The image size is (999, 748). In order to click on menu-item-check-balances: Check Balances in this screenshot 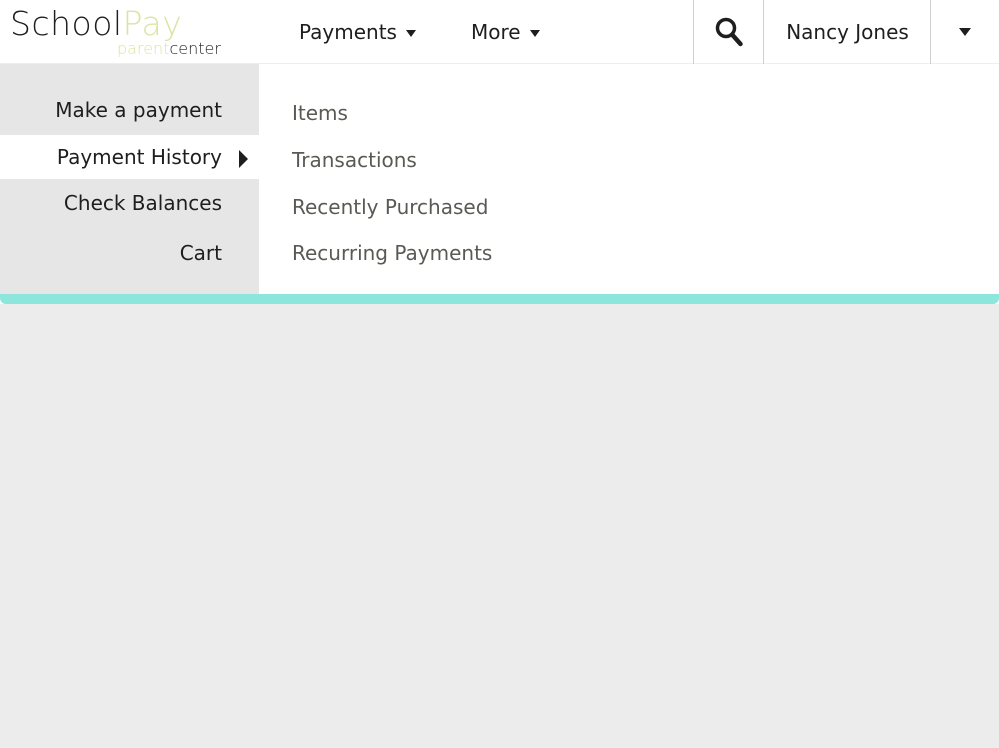, I will do `click(129, 203)`.